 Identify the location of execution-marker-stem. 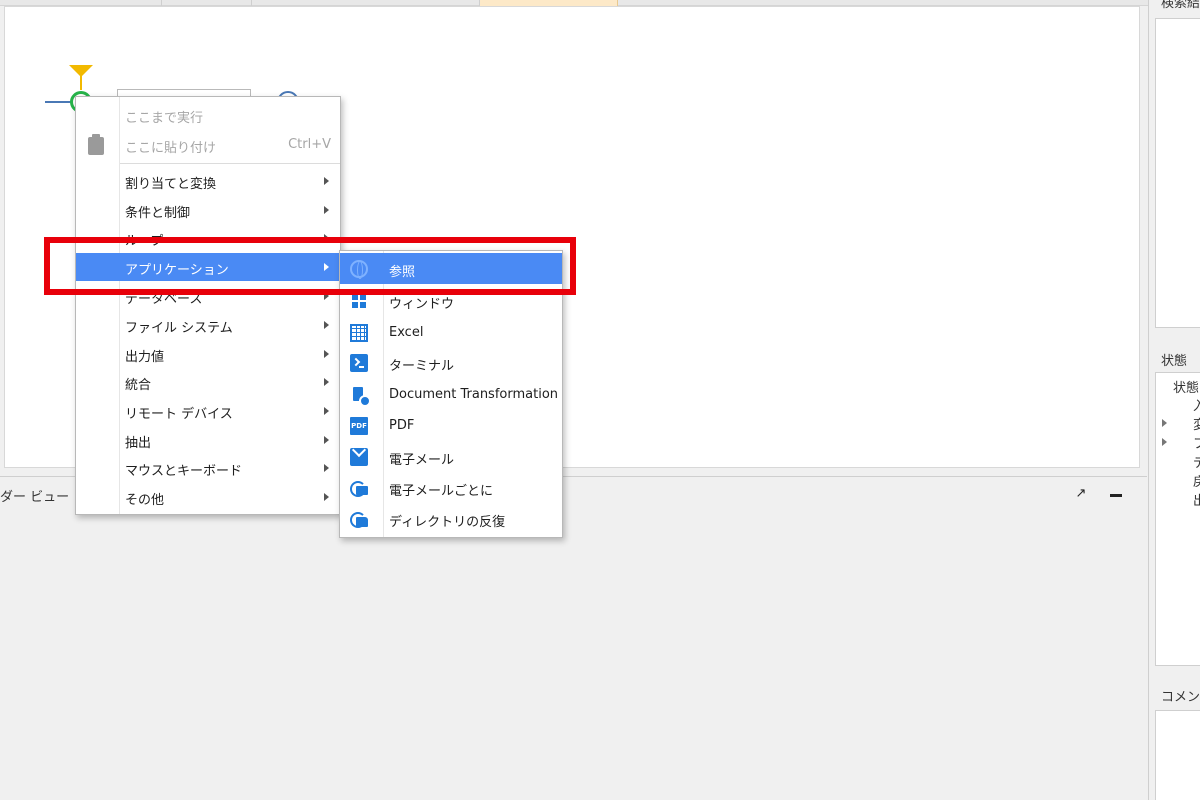
(81, 83).